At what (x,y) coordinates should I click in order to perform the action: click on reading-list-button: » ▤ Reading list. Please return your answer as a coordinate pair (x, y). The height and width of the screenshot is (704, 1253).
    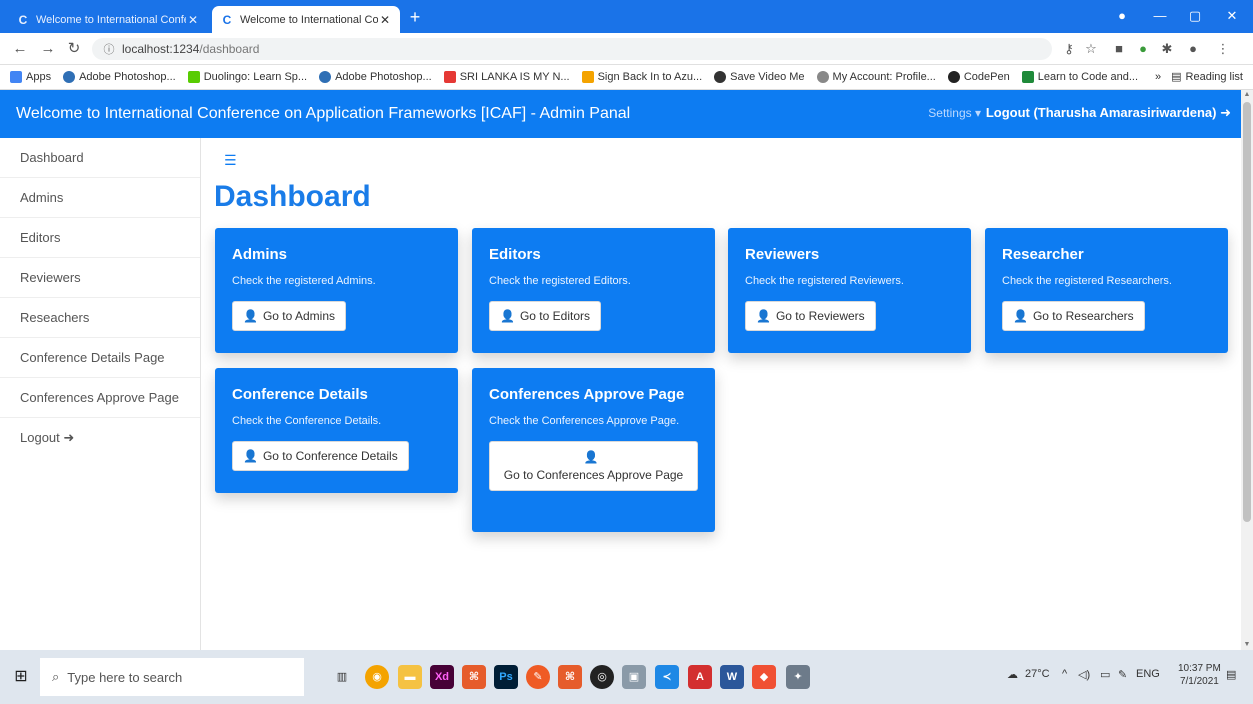
    Looking at the image, I should click on (1199, 77).